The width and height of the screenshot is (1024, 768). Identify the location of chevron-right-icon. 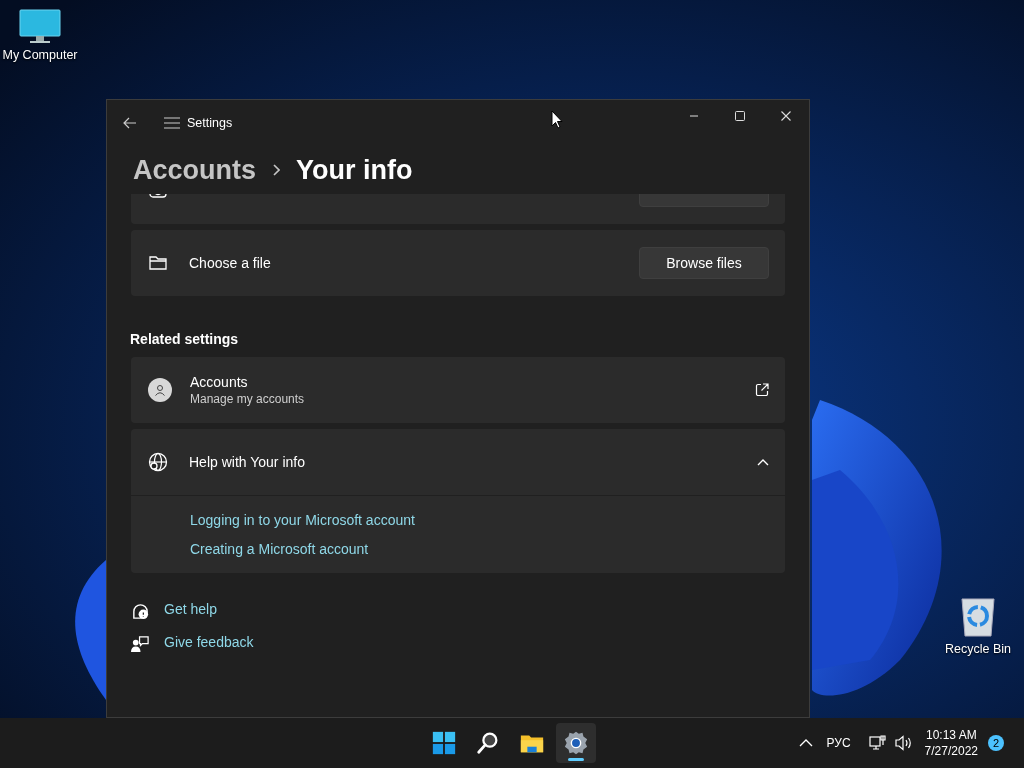
(276, 170).